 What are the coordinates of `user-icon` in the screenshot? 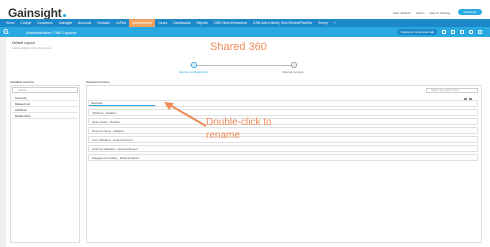 It's located at (480, 32).